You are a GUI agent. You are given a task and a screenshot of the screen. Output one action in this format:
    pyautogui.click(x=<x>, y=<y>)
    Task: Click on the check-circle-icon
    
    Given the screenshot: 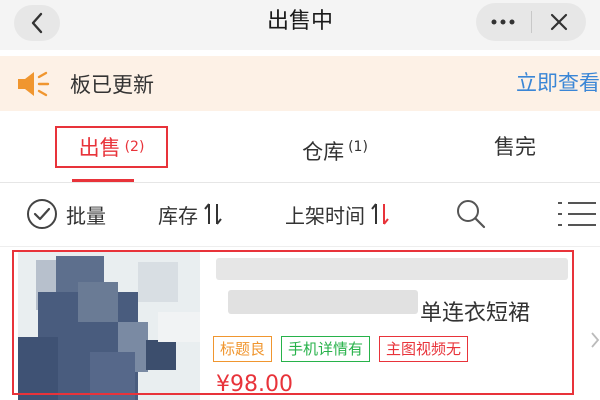 What is the action you would take?
    pyautogui.click(x=42, y=214)
    